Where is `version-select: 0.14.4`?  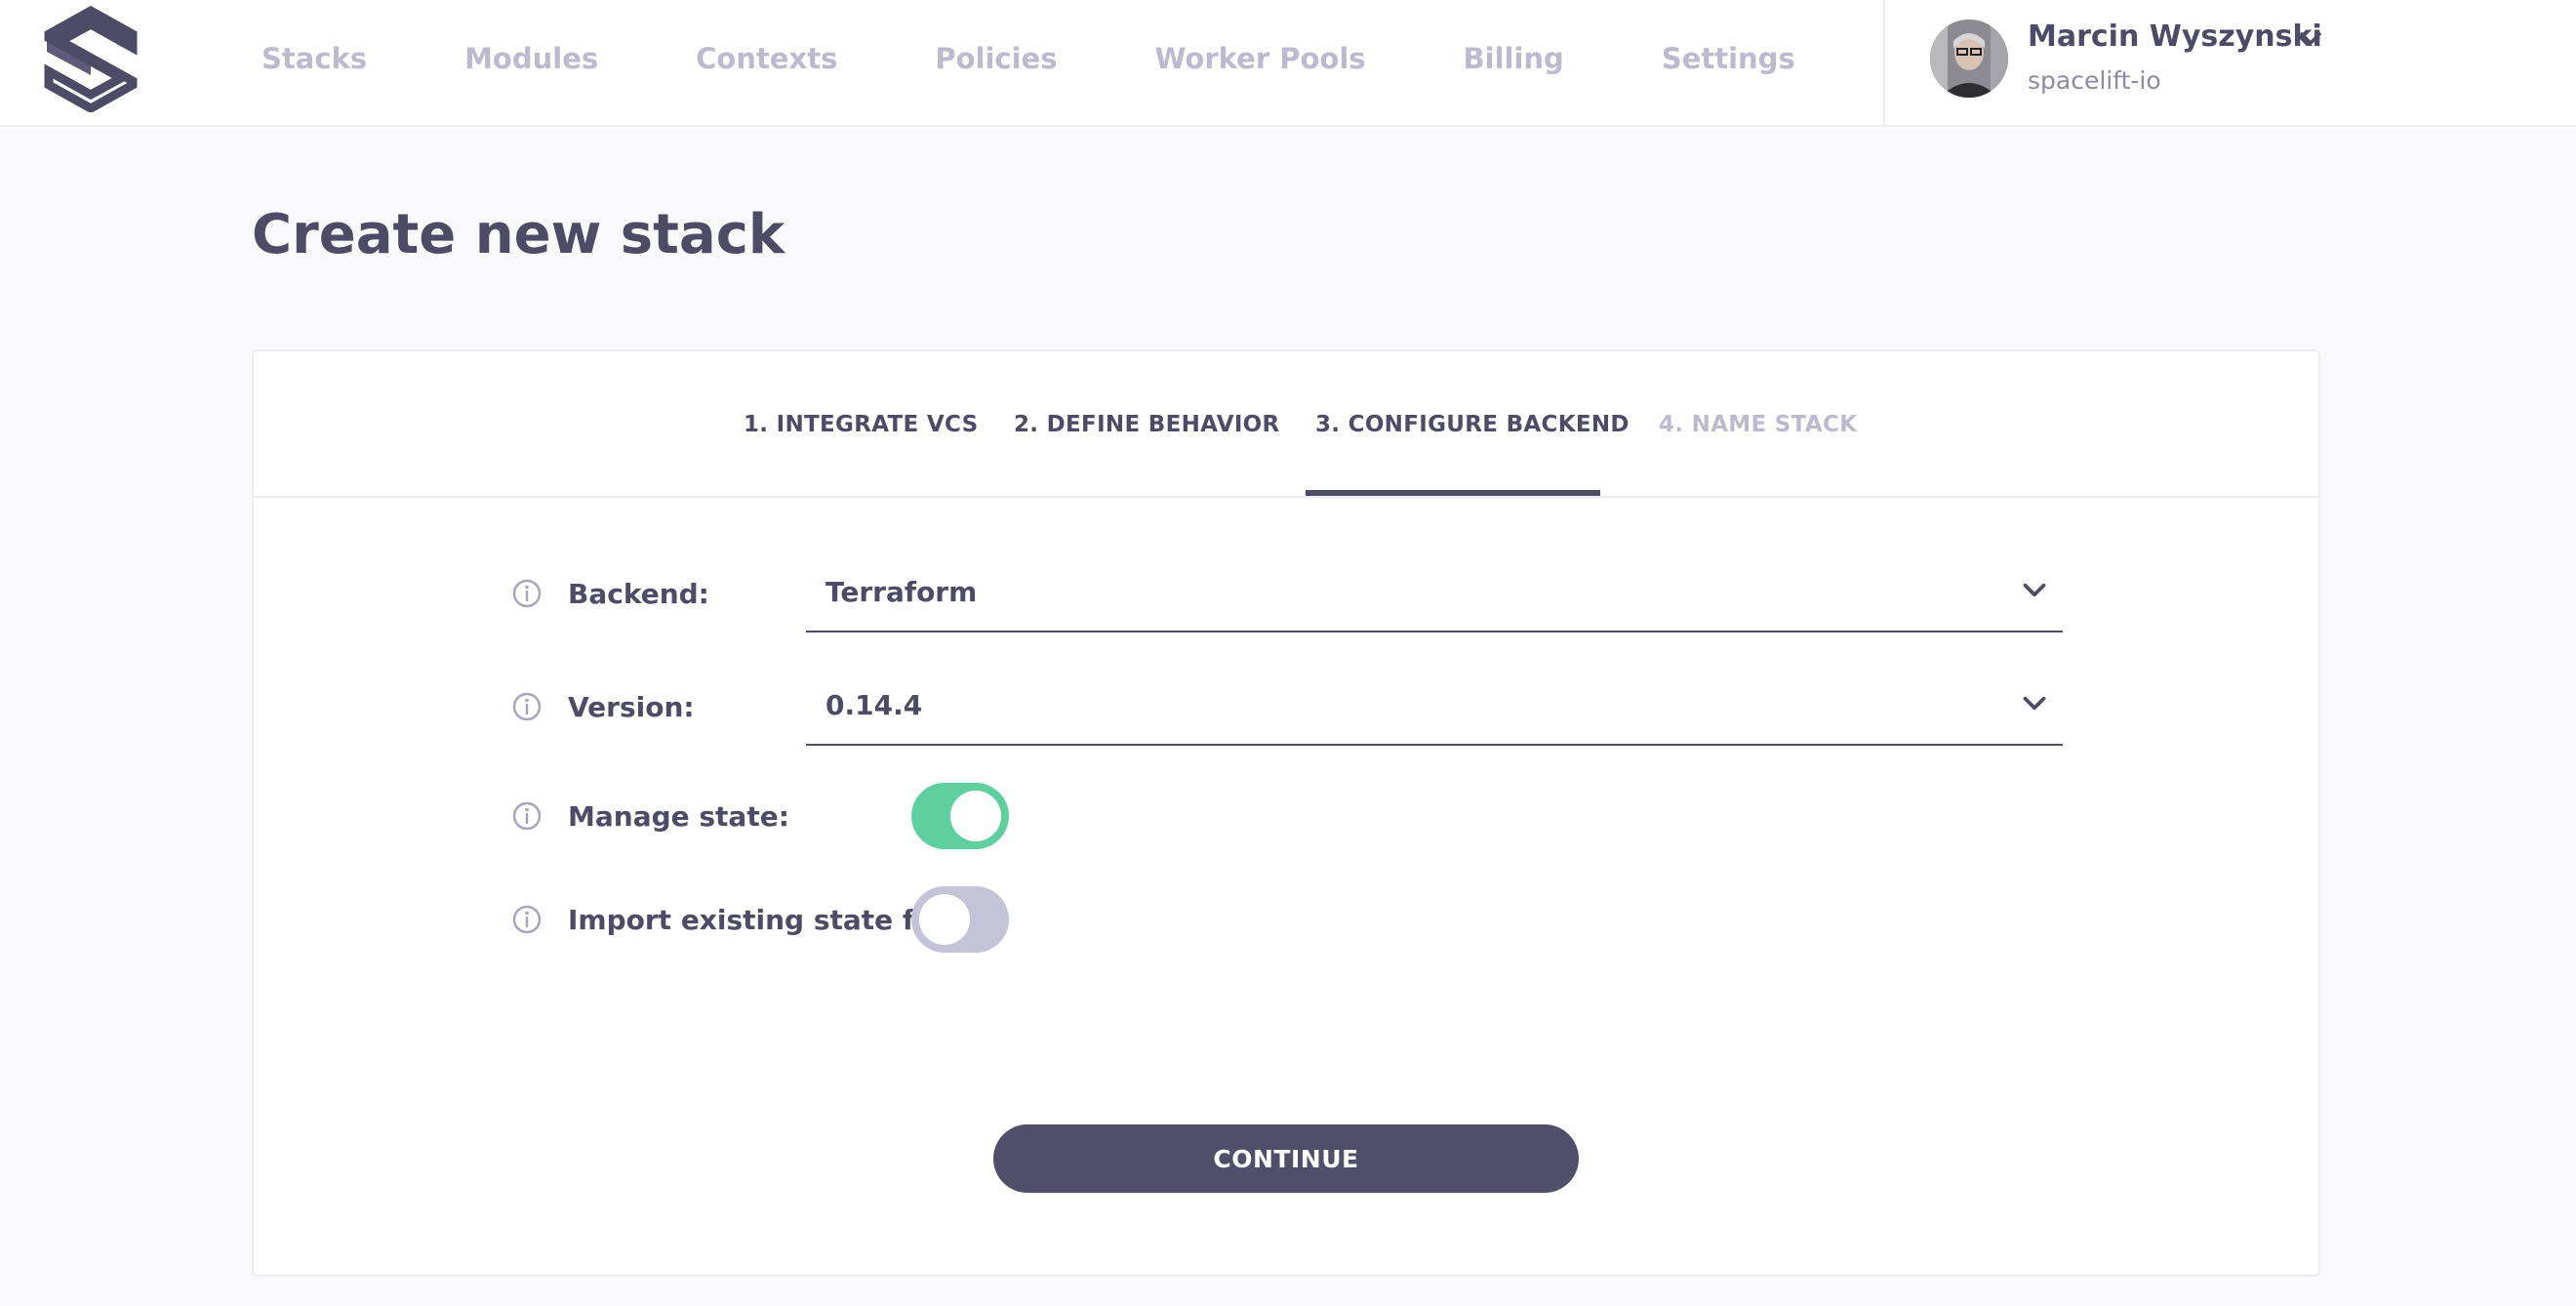
version-select: 0.14.4 is located at coordinates (1434, 710).